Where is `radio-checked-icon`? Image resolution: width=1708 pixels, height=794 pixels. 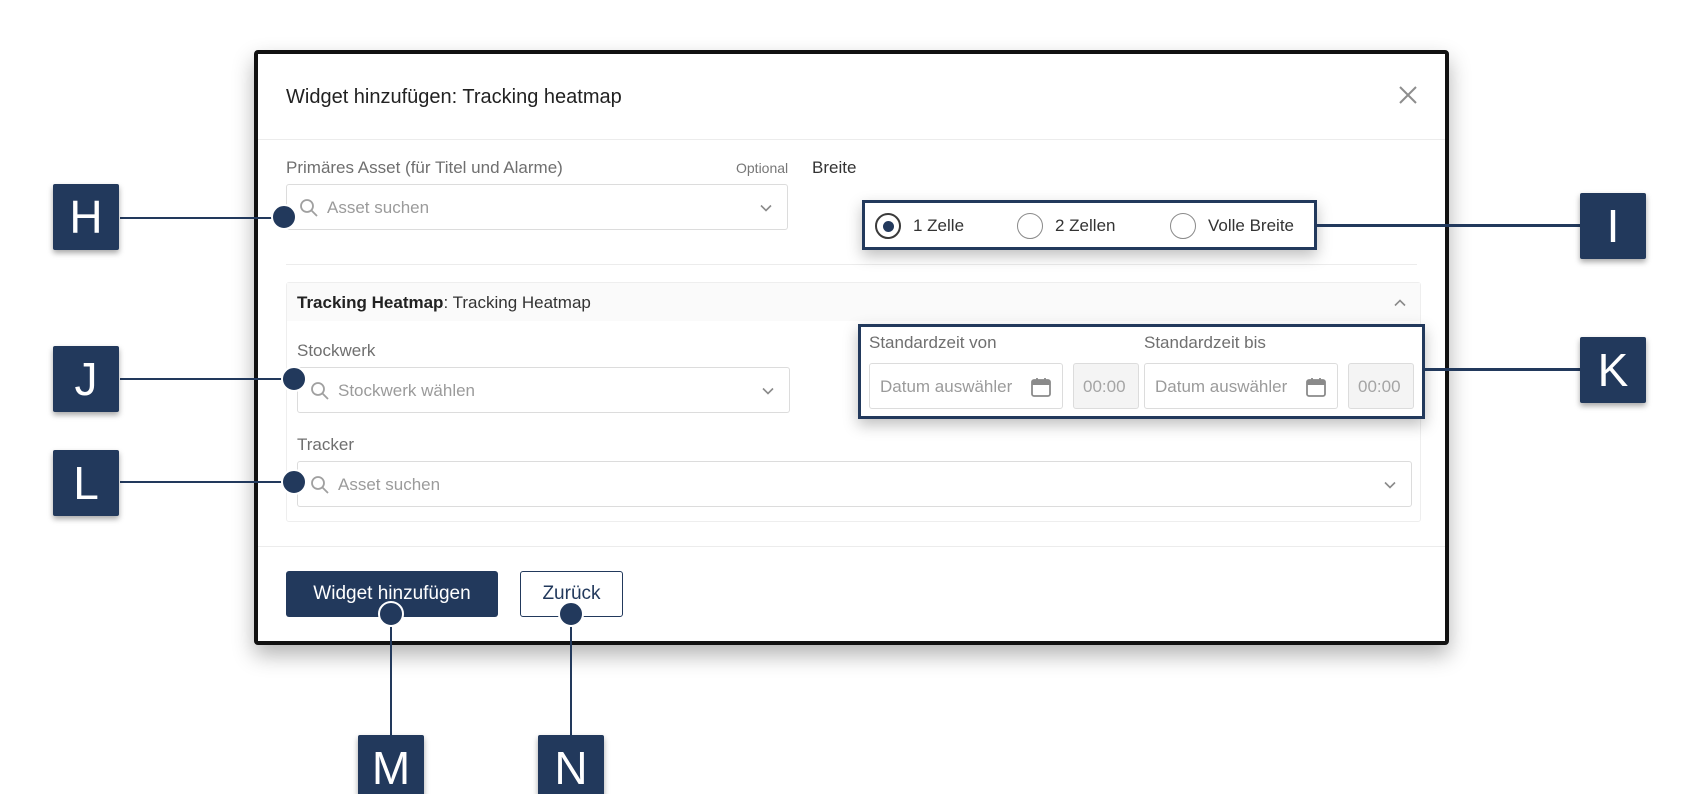
radio-checked-icon is located at coordinates (888, 226).